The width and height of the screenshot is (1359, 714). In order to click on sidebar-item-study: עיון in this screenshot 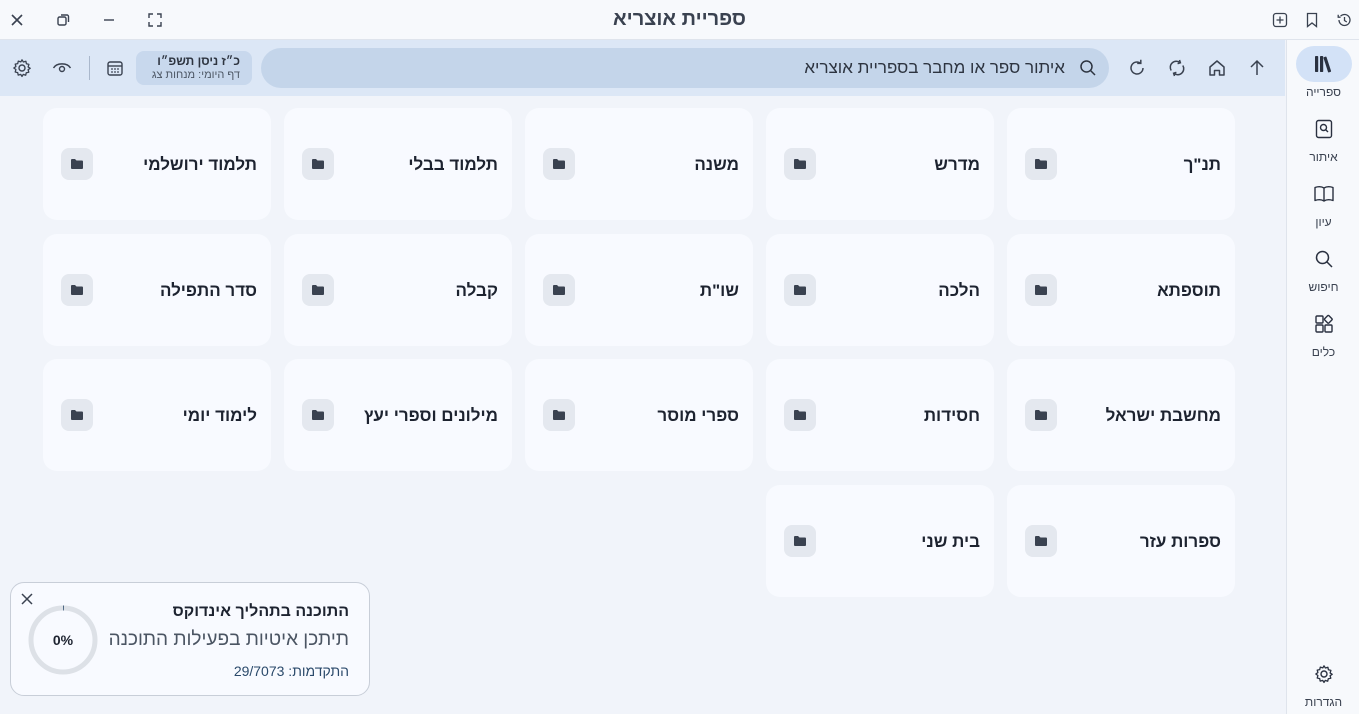, I will do `click(1323, 206)`.